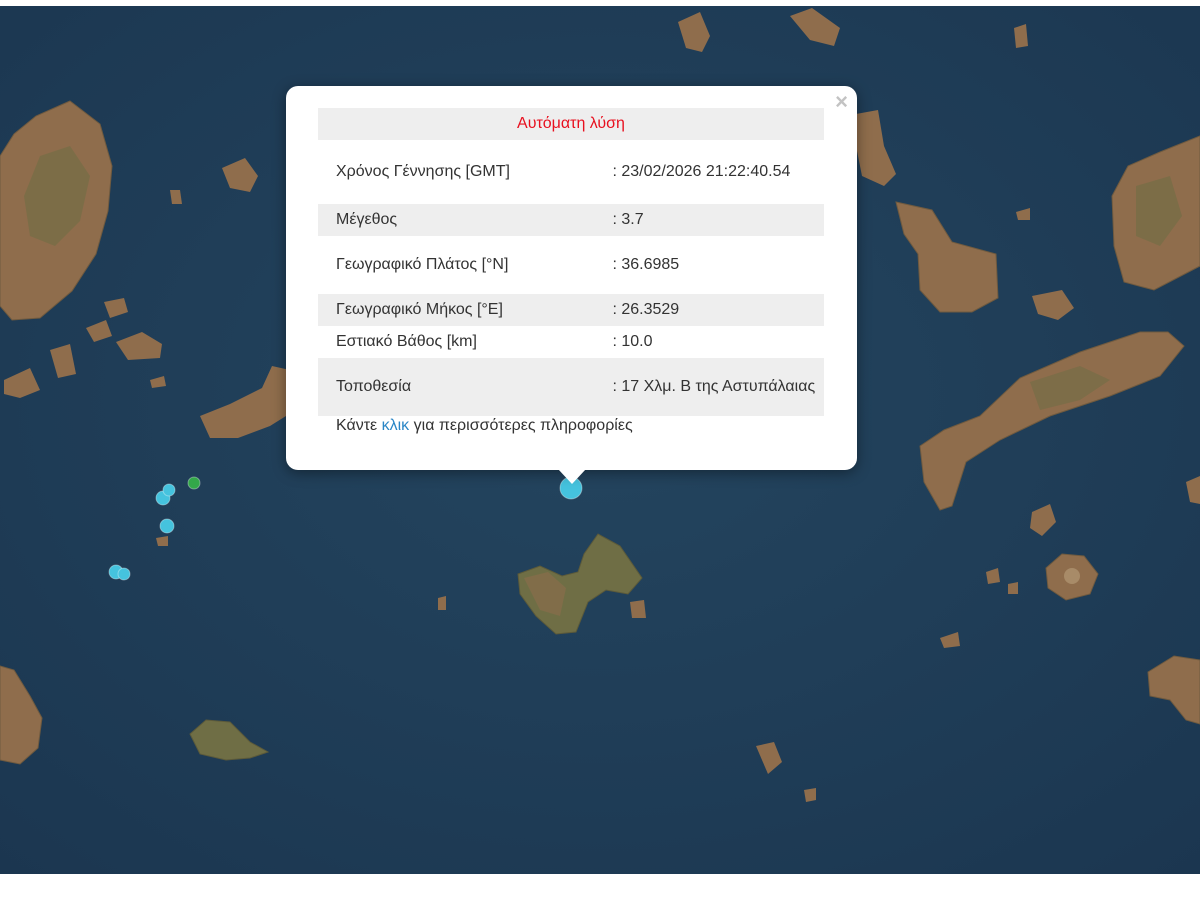  I want to click on islet-r2, so click(1013, 588).